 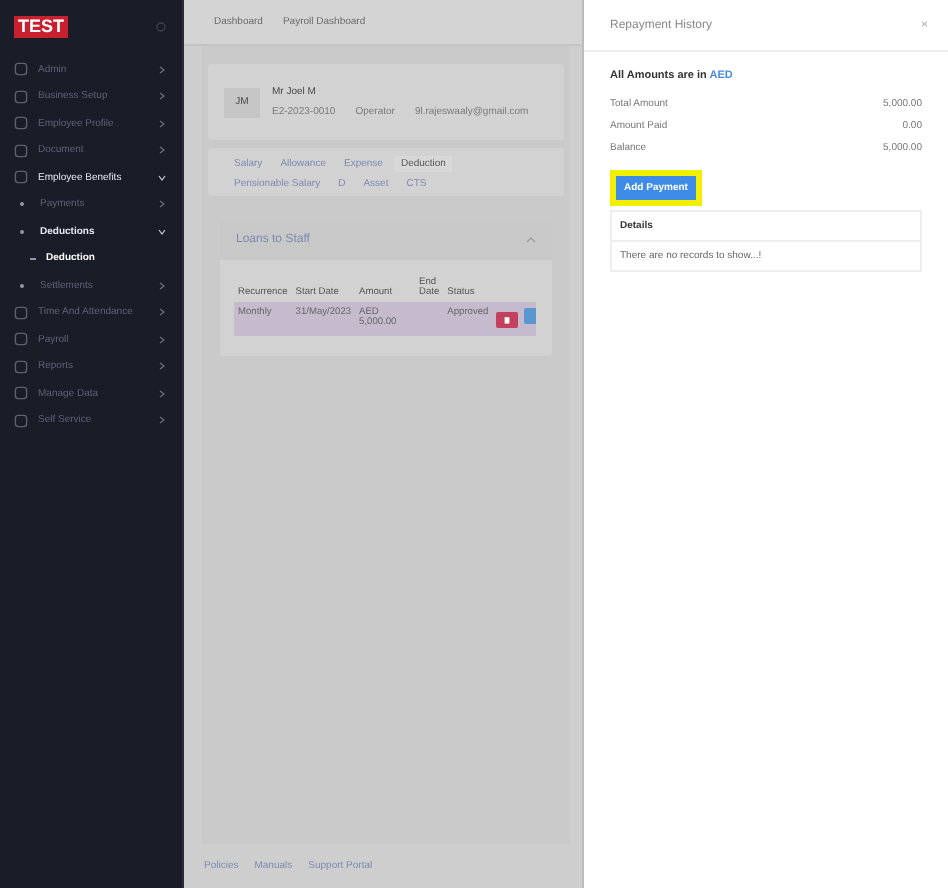 I want to click on collapse-icon, so click(x=161, y=26).